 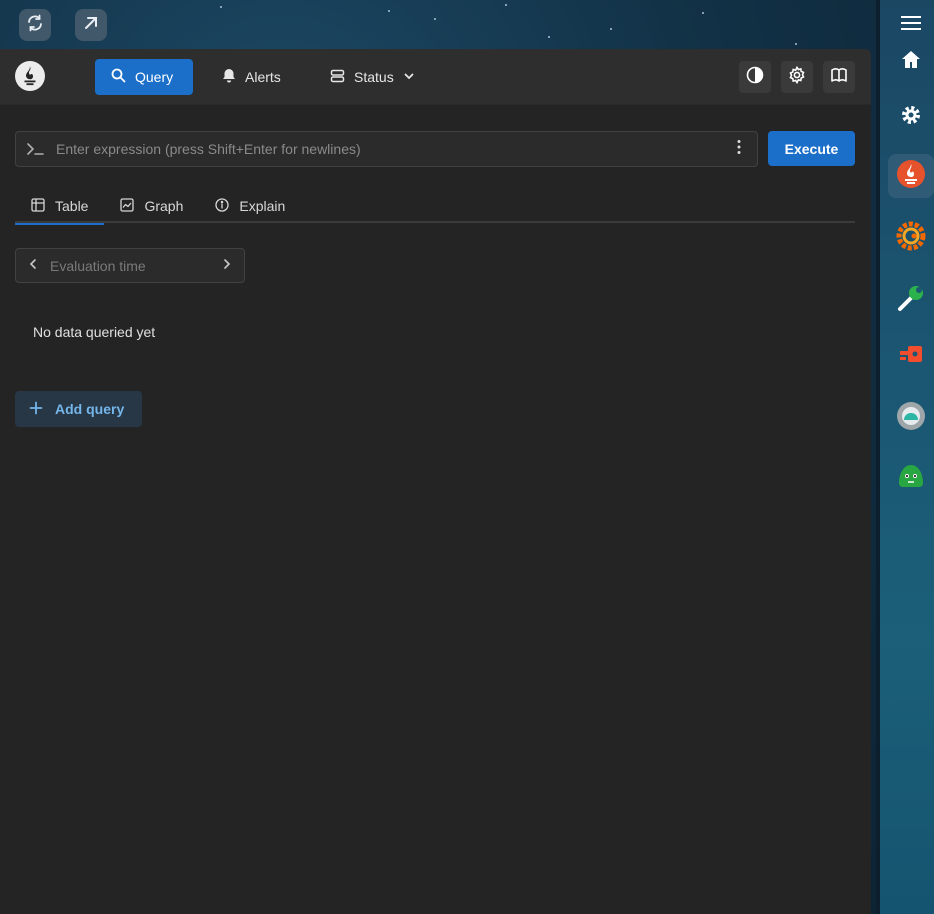 What do you see at coordinates (337, 77) in the screenshot?
I see `server-icon` at bounding box center [337, 77].